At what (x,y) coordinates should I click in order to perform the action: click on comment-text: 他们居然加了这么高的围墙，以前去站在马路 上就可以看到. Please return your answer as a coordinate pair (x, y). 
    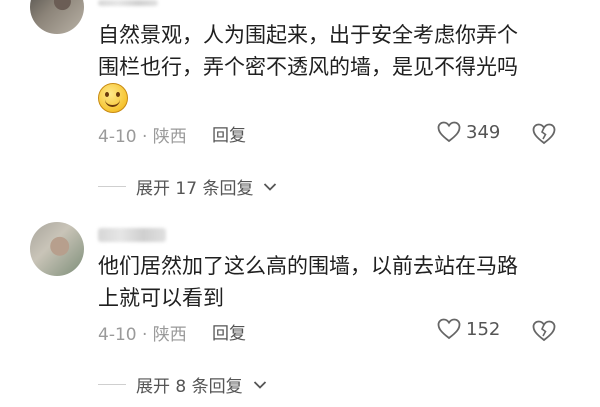
    Looking at the image, I should click on (333, 282).